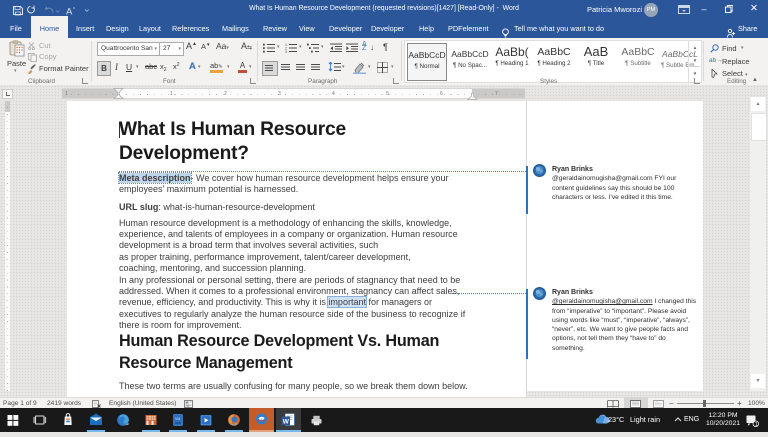 This screenshot has width=768, height=437. I want to click on svg-text: PDF, so click(261, 421).